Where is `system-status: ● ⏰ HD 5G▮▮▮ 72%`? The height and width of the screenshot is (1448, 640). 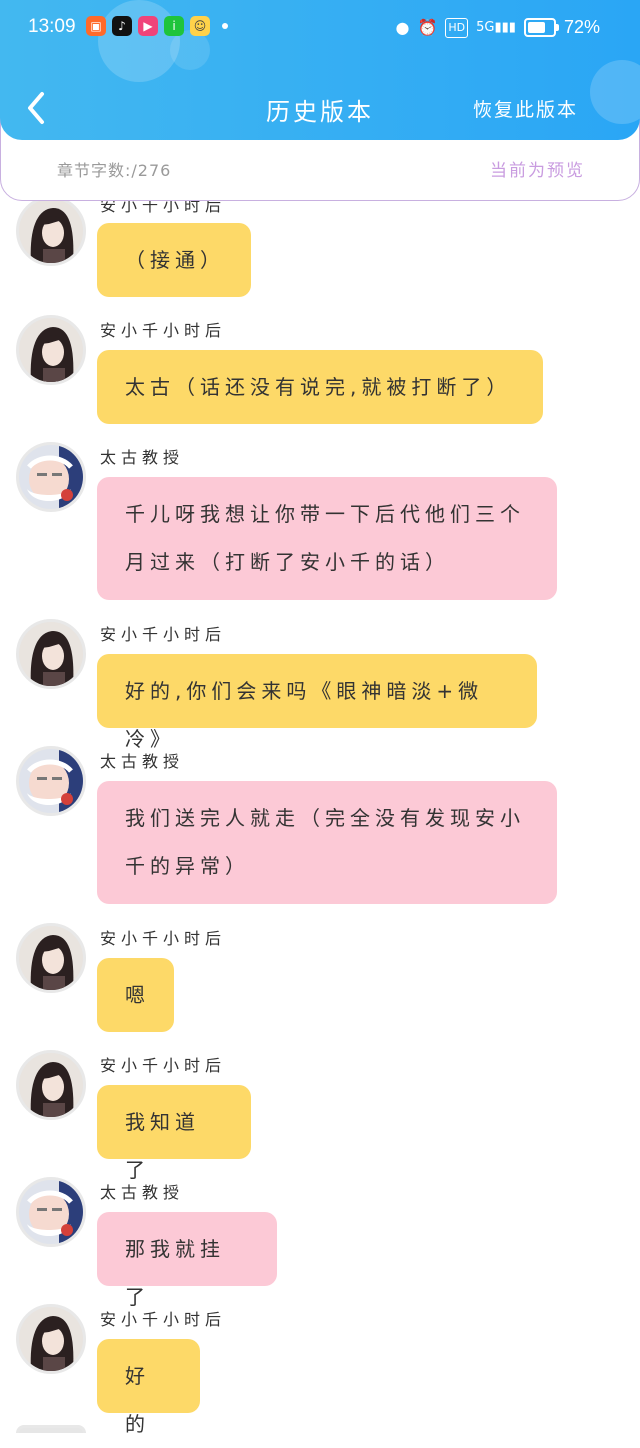
system-status: ● ⏰ HD 5G▮▮▮ 72% is located at coordinates (497, 27).